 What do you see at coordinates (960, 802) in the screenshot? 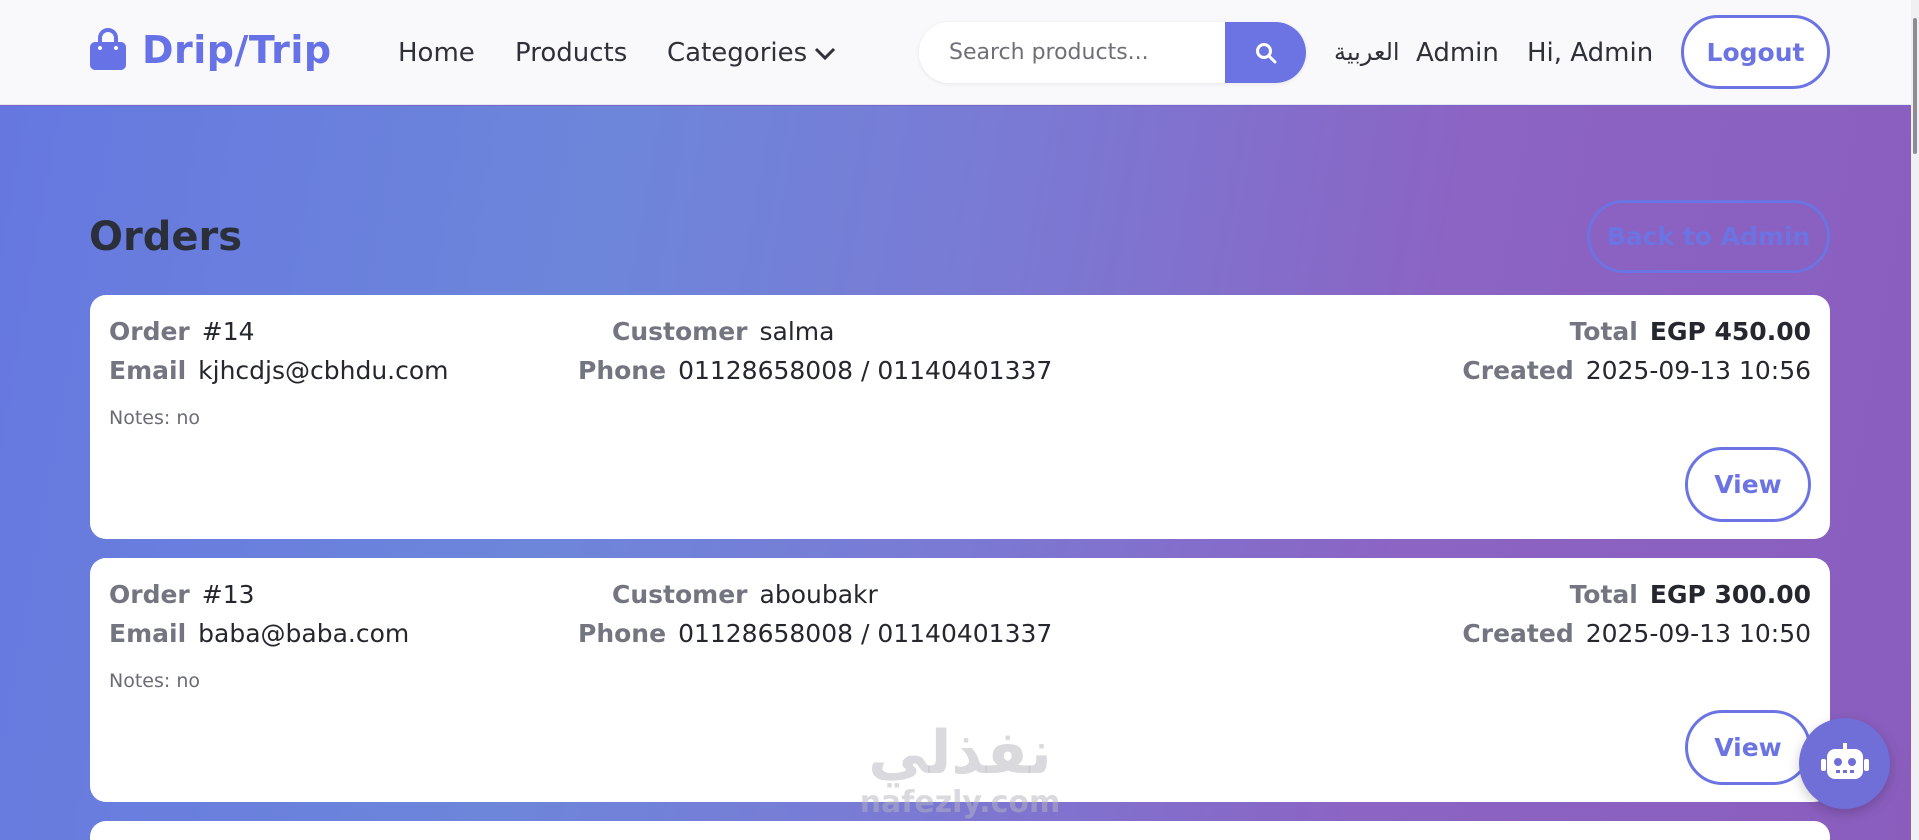
I see `watermark-latin: nafezly.com` at bounding box center [960, 802].